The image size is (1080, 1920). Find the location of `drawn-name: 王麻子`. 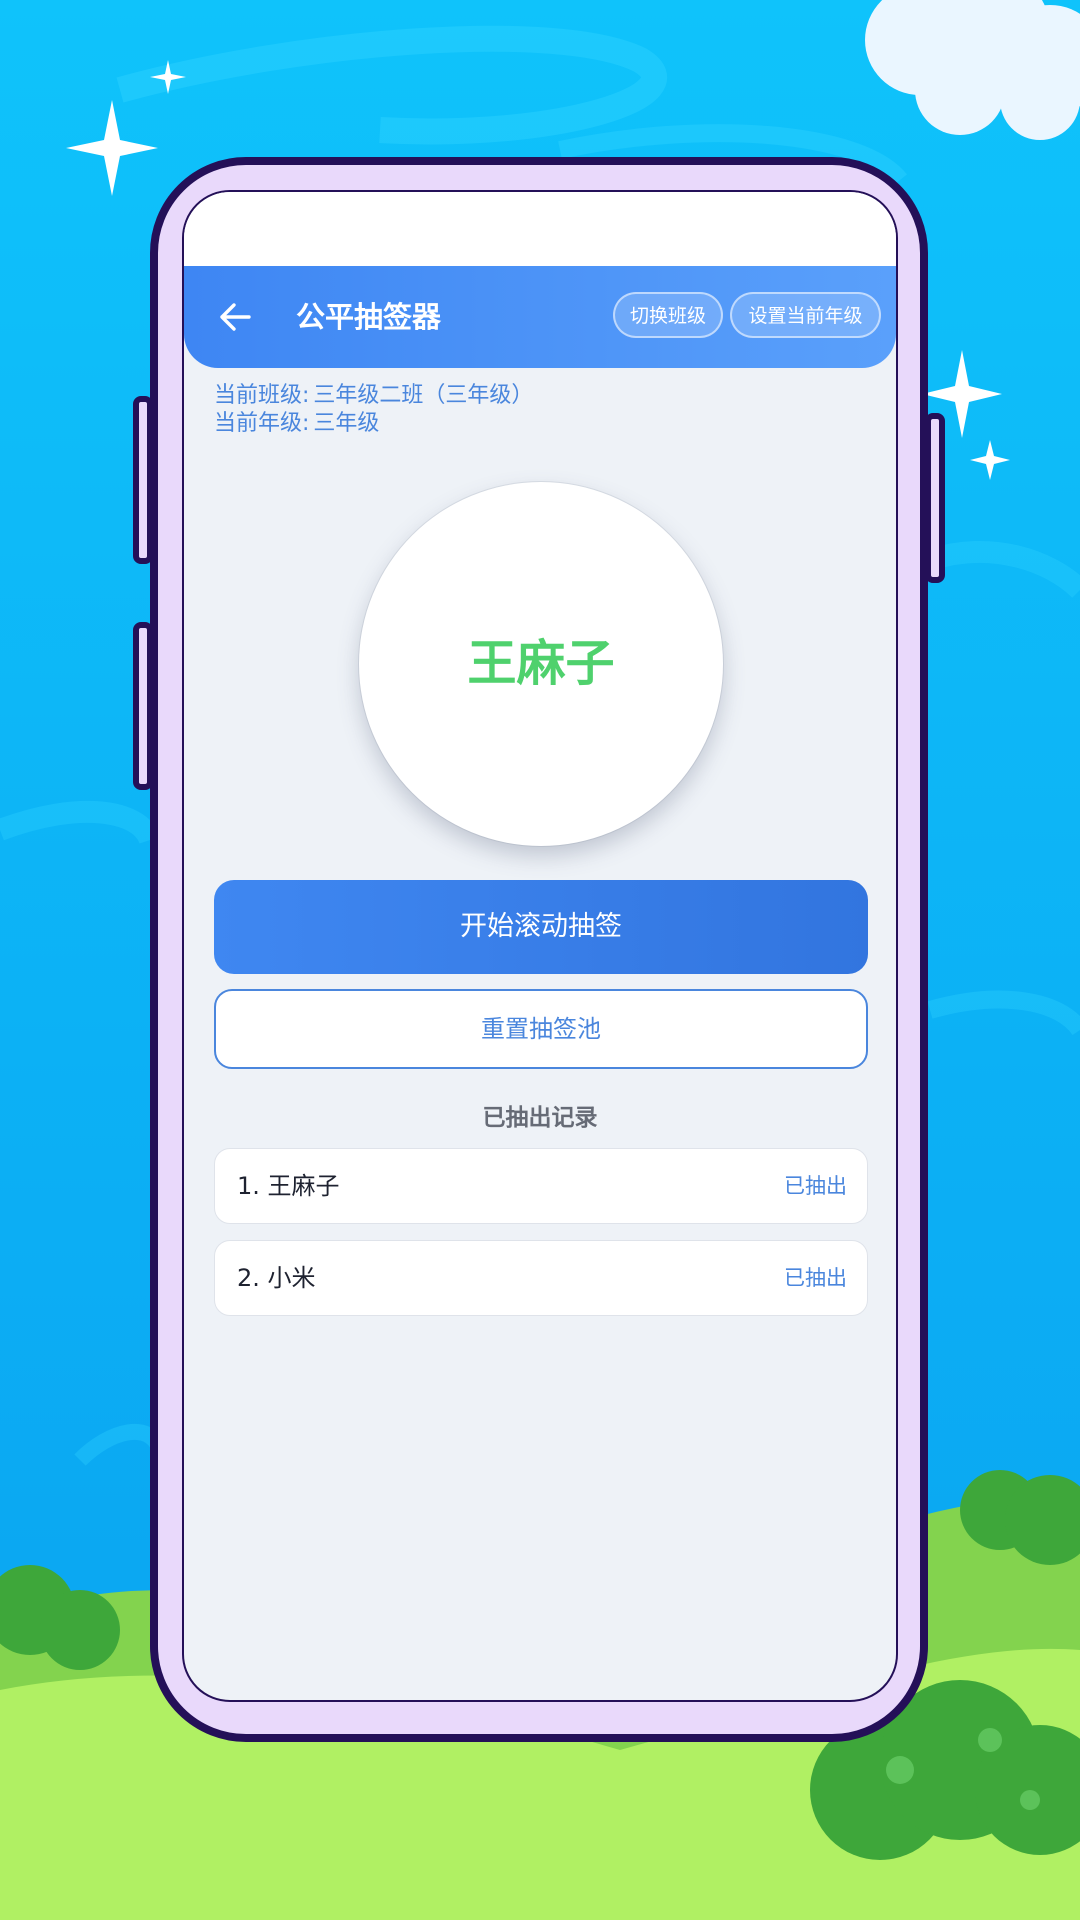

drawn-name: 王麻子 is located at coordinates (541, 663).